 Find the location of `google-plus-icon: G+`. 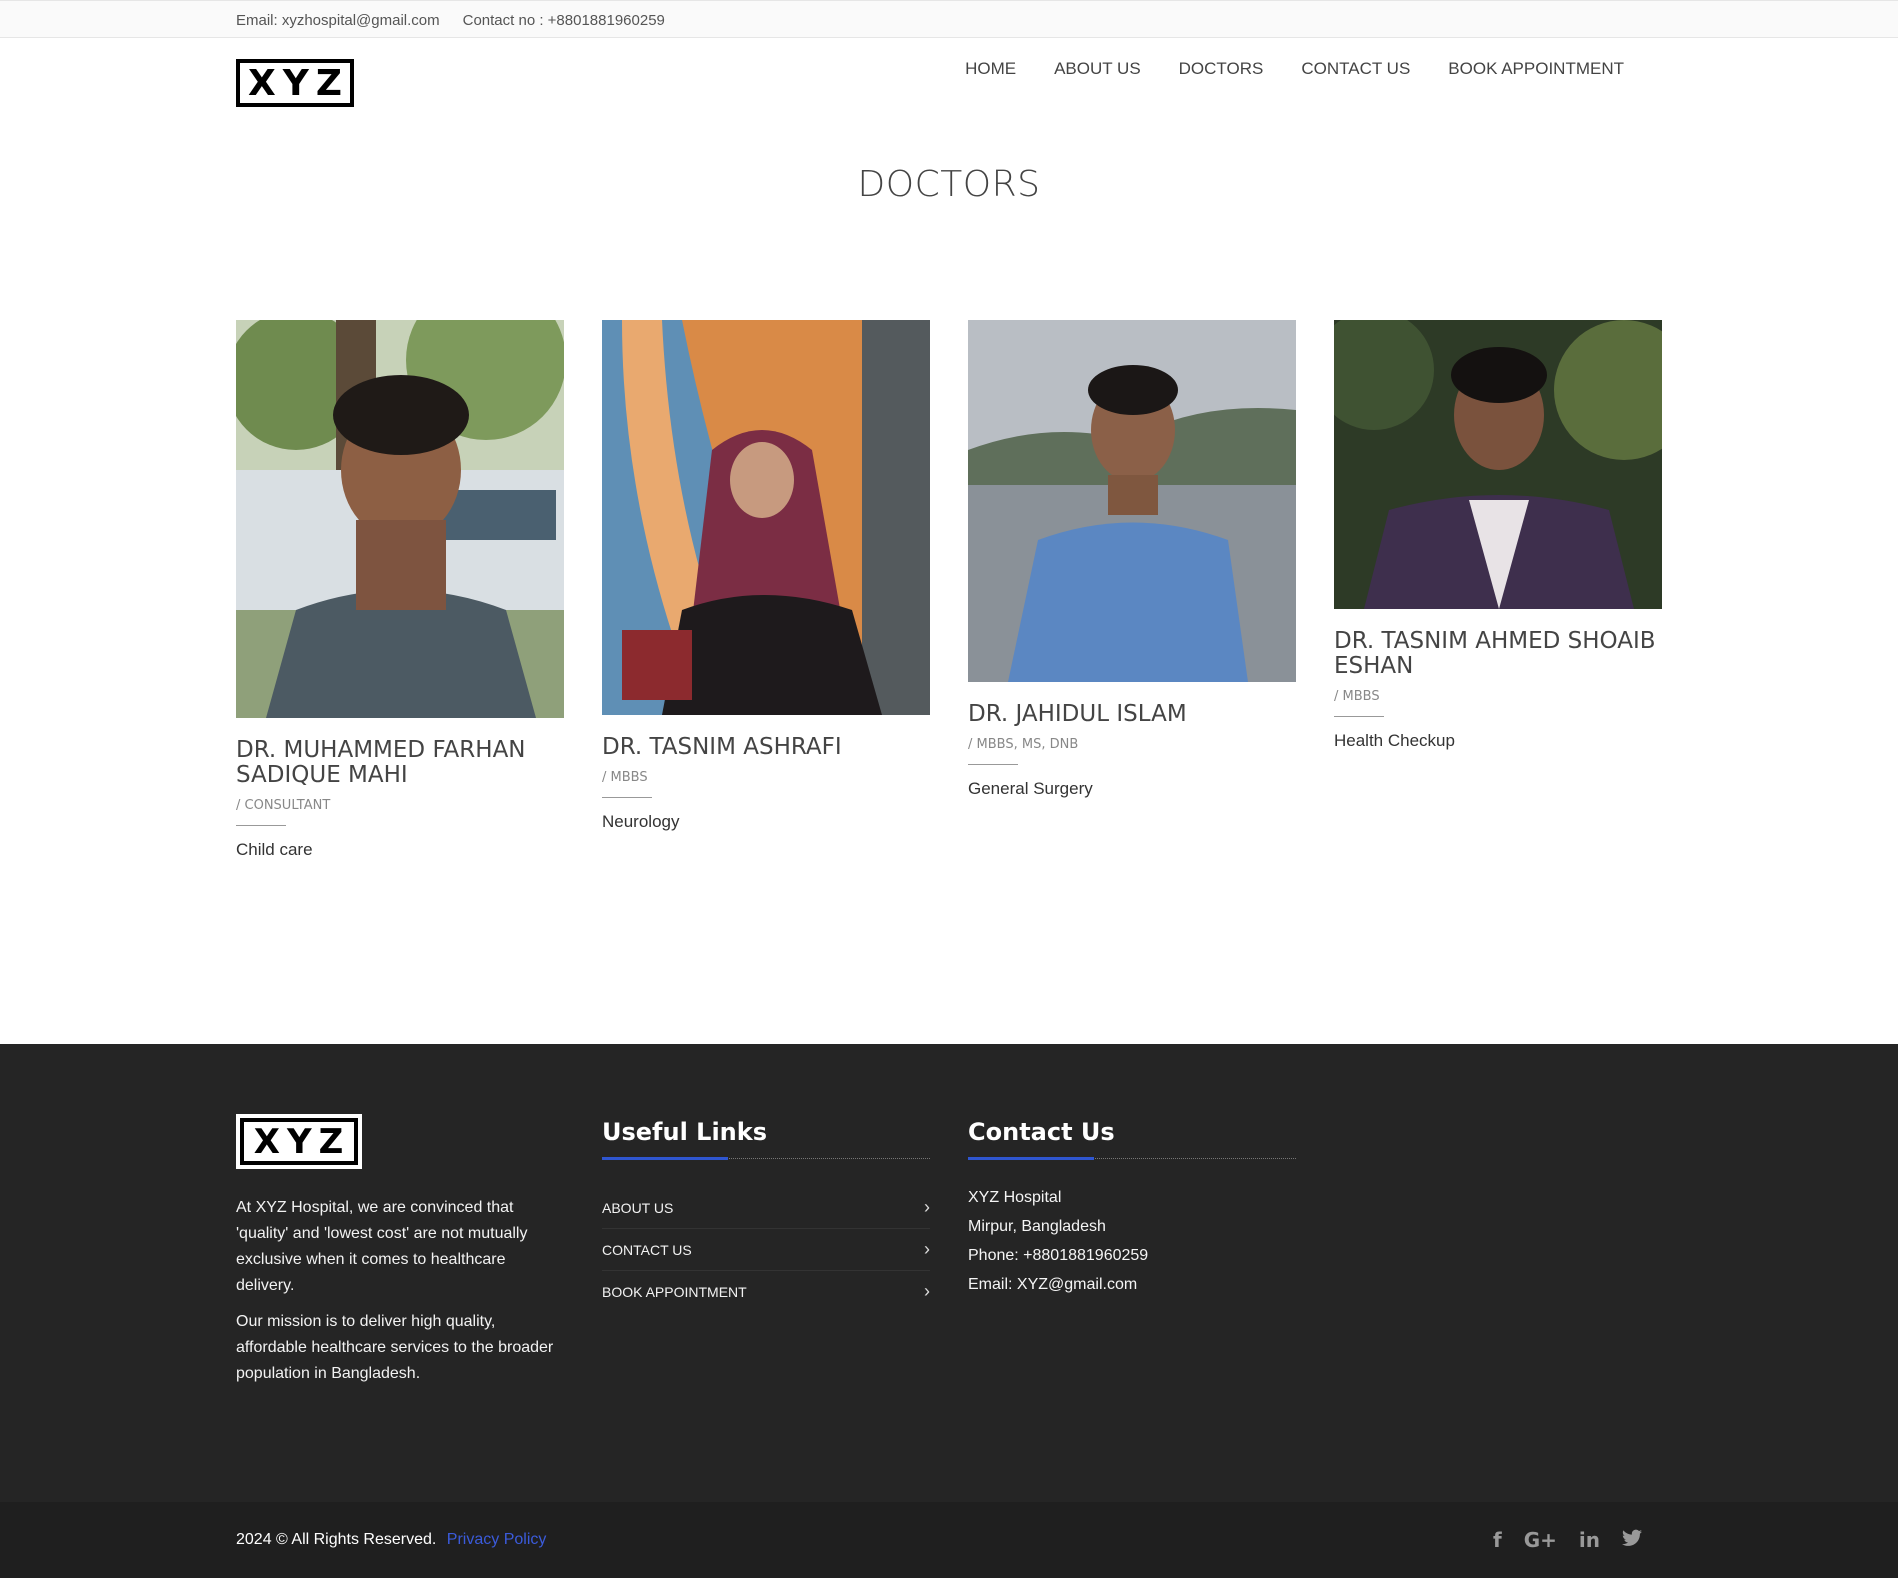

google-plus-icon: G+ is located at coordinates (1540, 1540).